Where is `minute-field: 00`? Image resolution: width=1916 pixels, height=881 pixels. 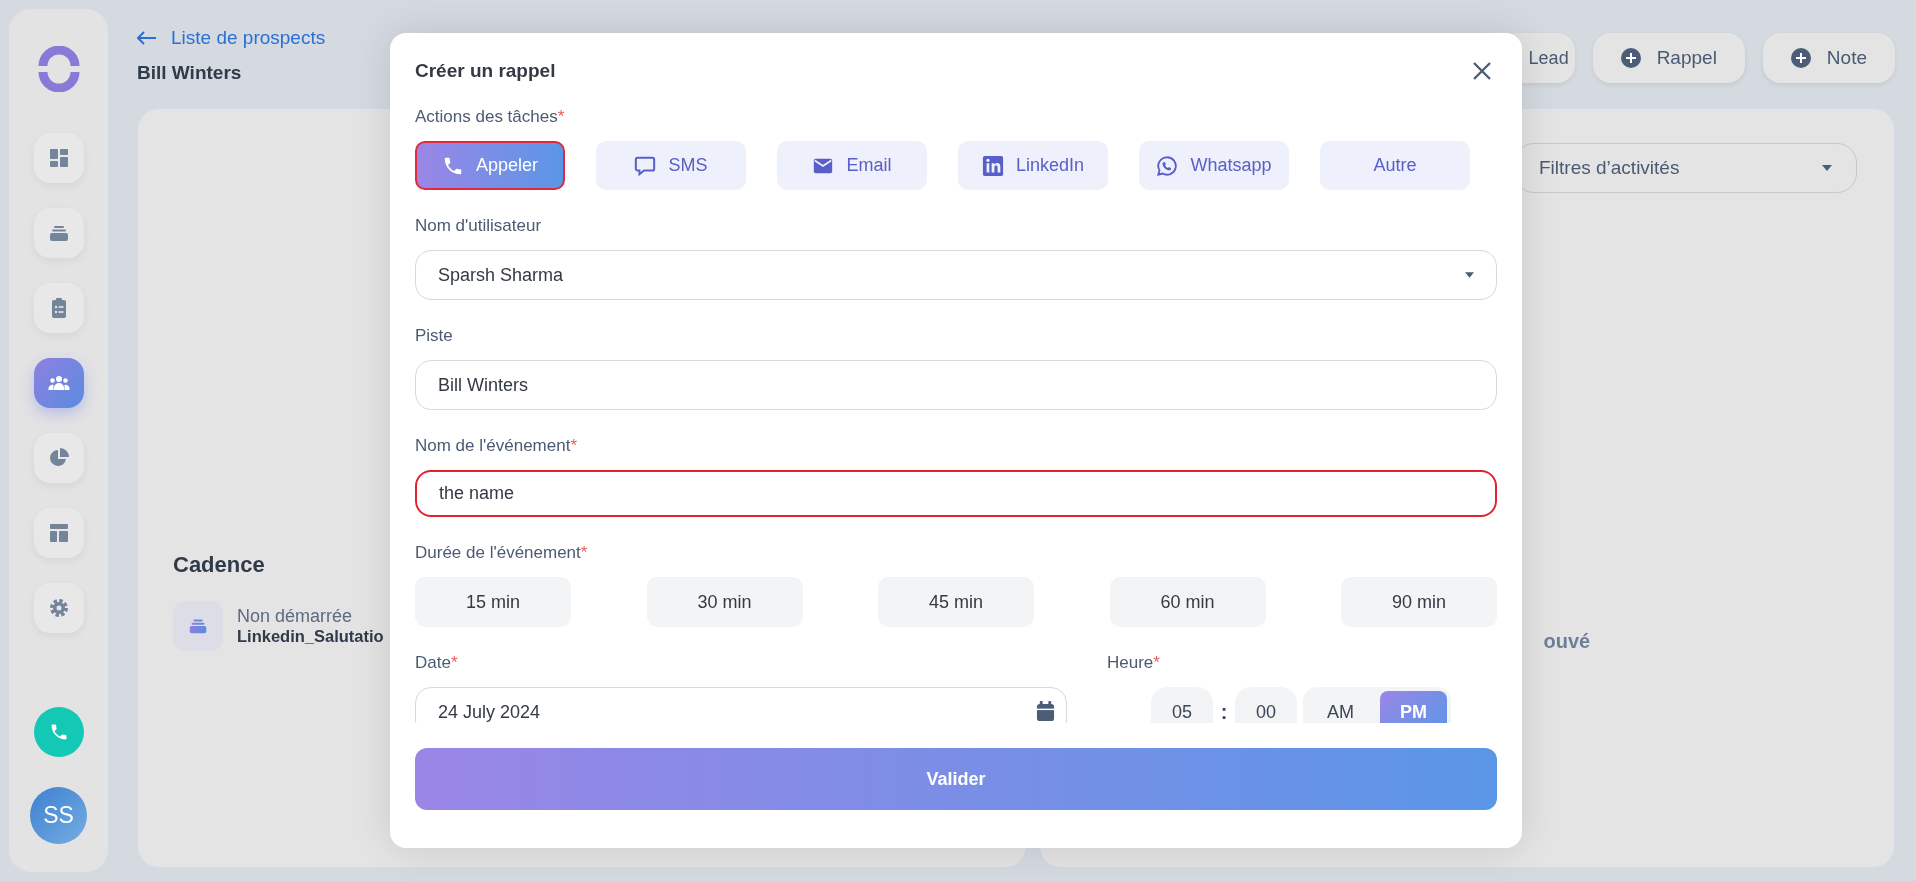
minute-field: 00 is located at coordinates (1266, 705).